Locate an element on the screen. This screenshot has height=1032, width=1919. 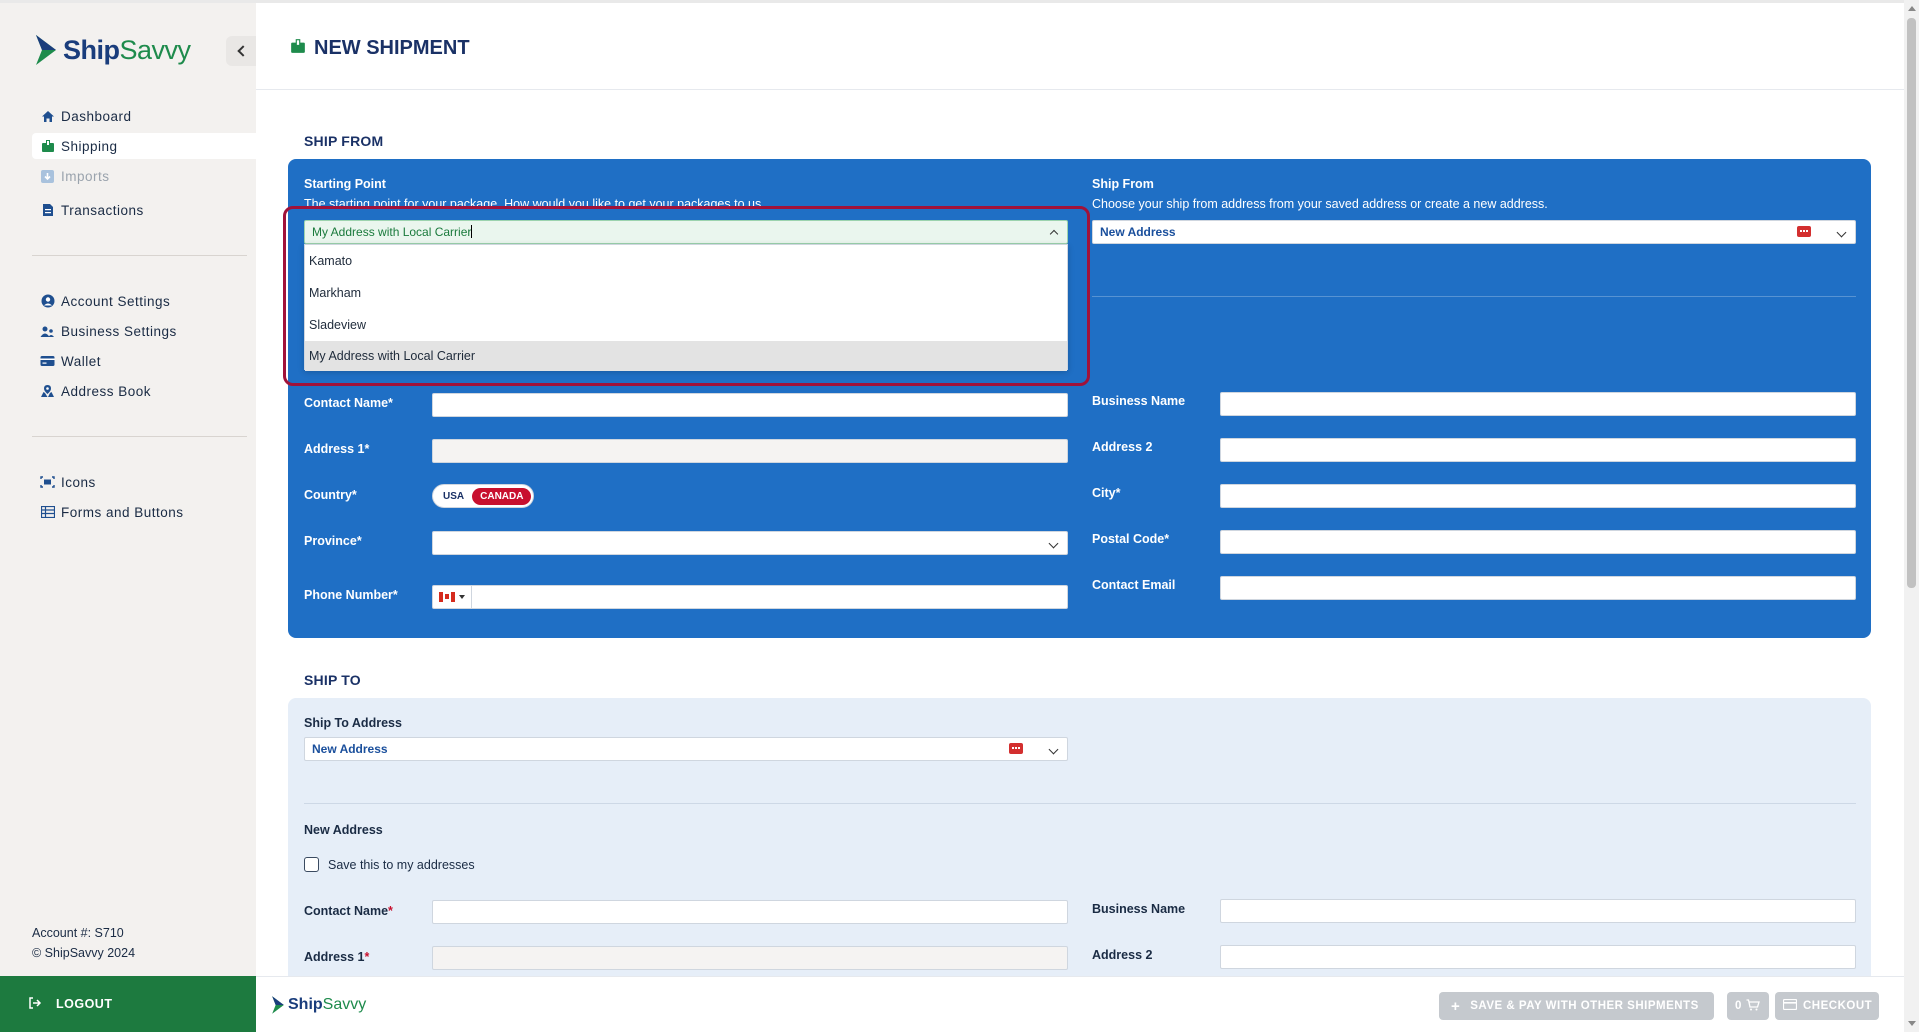
users-icon is located at coordinates (47, 331).